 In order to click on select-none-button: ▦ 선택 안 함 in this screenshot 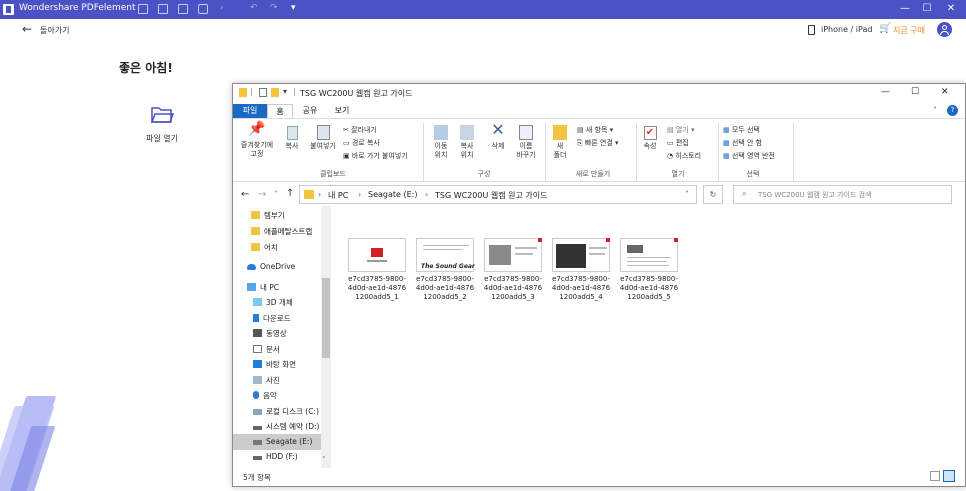, I will do `click(742, 143)`.